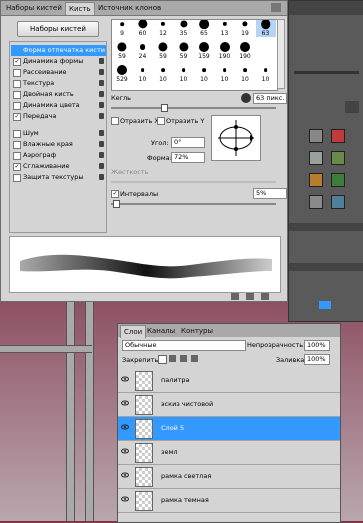 Image resolution: width=363 pixels, height=523 pixels. Describe the element at coordinates (58, 155) in the screenshot. I see `brush-option-item: Аэрограф` at that location.